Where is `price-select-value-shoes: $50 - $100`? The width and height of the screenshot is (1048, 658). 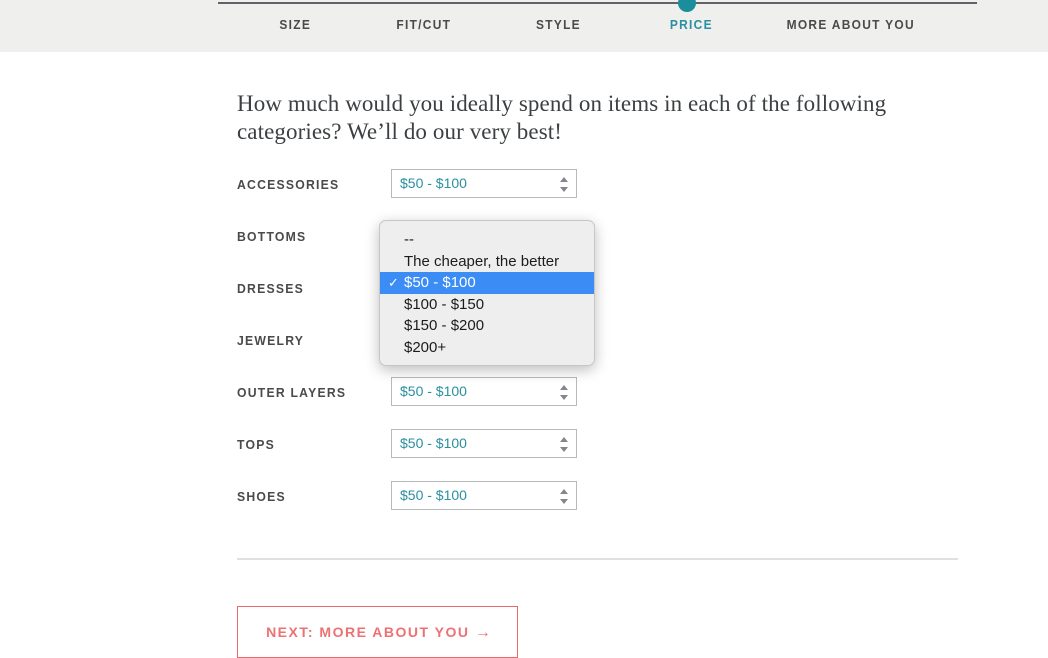
price-select-value-shoes: $50 - $100 is located at coordinates (433, 495).